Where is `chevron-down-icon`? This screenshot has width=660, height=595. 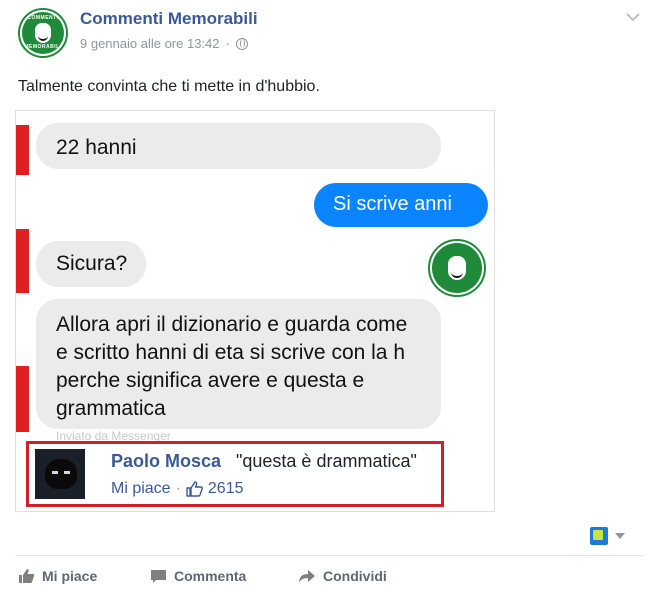 chevron-down-icon is located at coordinates (633, 17).